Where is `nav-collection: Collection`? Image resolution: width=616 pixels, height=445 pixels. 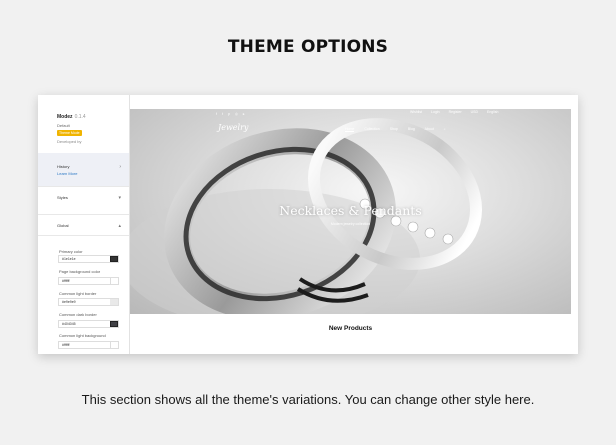
nav-collection: Collection is located at coordinates (371, 129).